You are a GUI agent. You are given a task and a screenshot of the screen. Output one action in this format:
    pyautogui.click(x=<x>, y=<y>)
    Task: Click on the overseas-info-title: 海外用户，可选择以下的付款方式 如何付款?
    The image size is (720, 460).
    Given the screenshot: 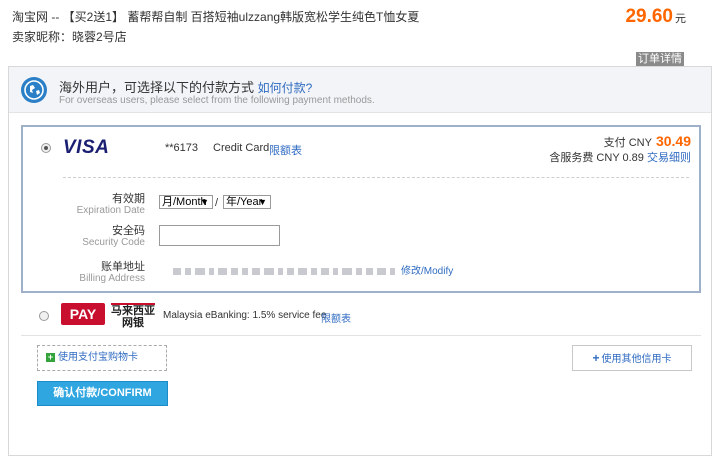 What is the action you would take?
    pyautogui.click(x=185, y=86)
    